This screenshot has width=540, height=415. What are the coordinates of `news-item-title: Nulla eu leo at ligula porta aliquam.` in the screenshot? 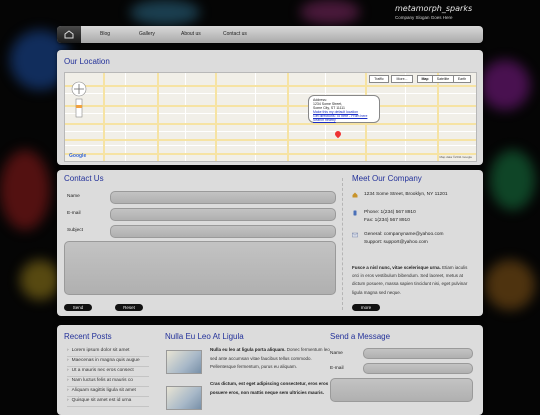 It's located at (248, 349).